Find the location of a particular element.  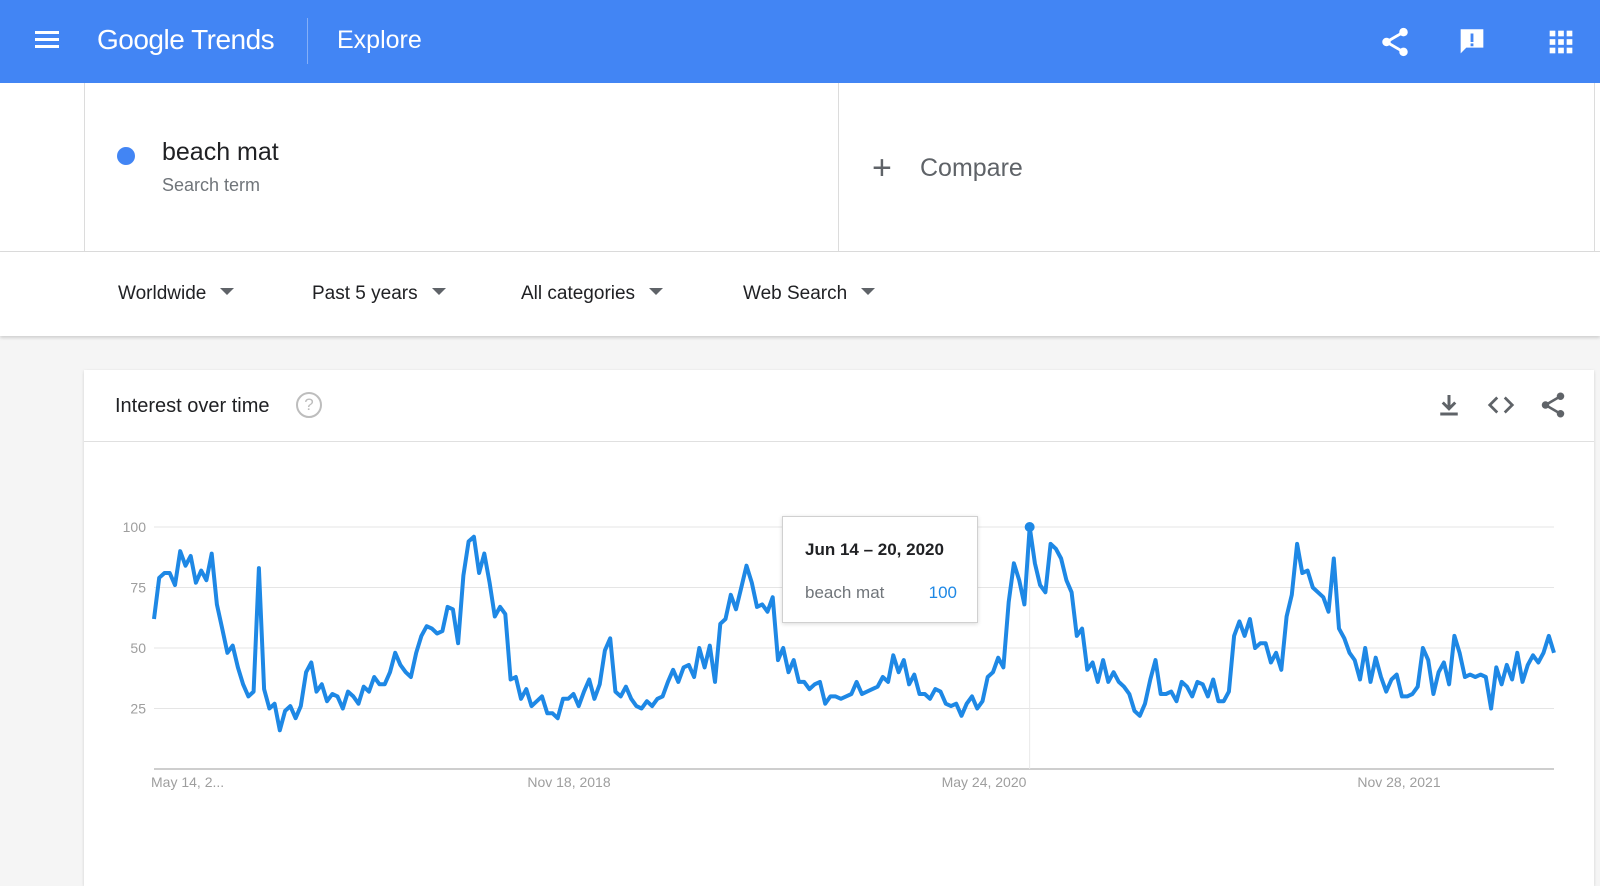

time-range-dropdown-label: Past 5 years is located at coordinates (365, 293).